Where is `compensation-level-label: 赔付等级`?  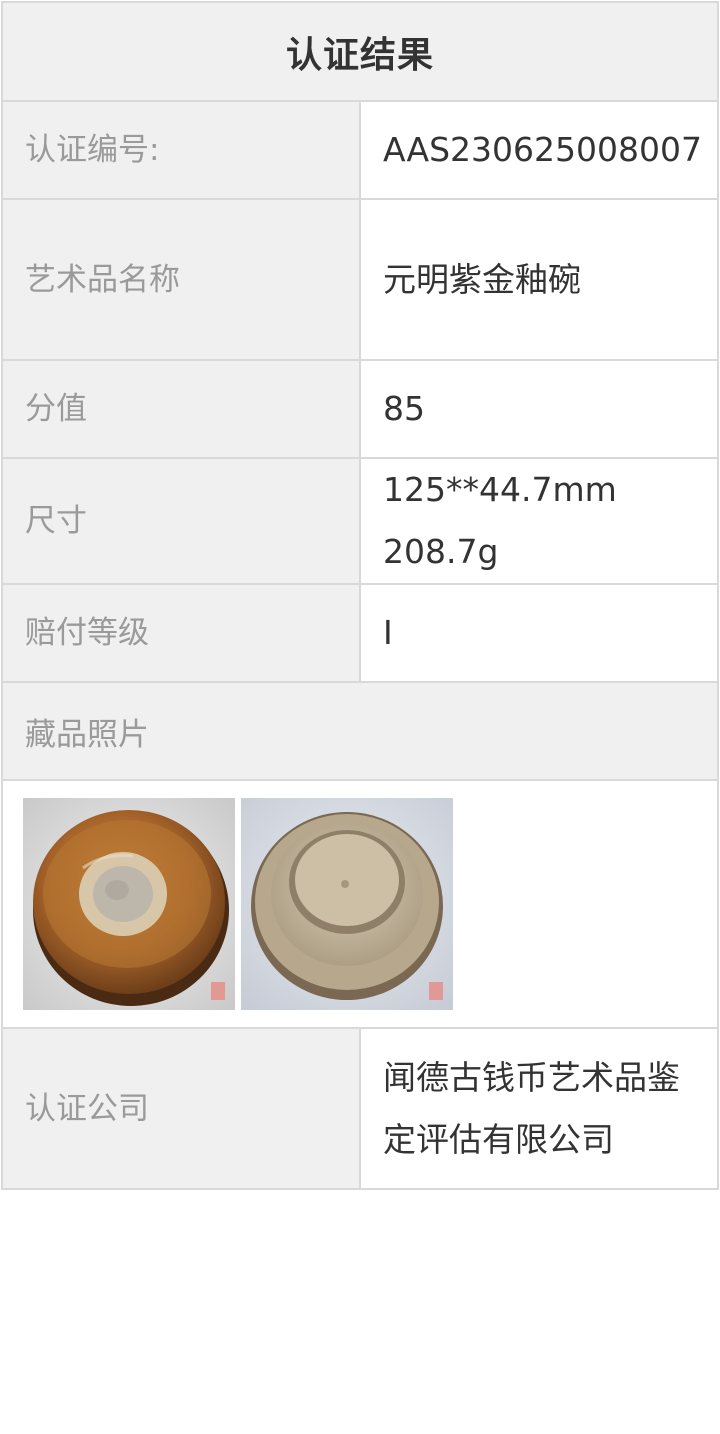 compensation-level-label: 赔付等级 is located at coordinates (181, 633).